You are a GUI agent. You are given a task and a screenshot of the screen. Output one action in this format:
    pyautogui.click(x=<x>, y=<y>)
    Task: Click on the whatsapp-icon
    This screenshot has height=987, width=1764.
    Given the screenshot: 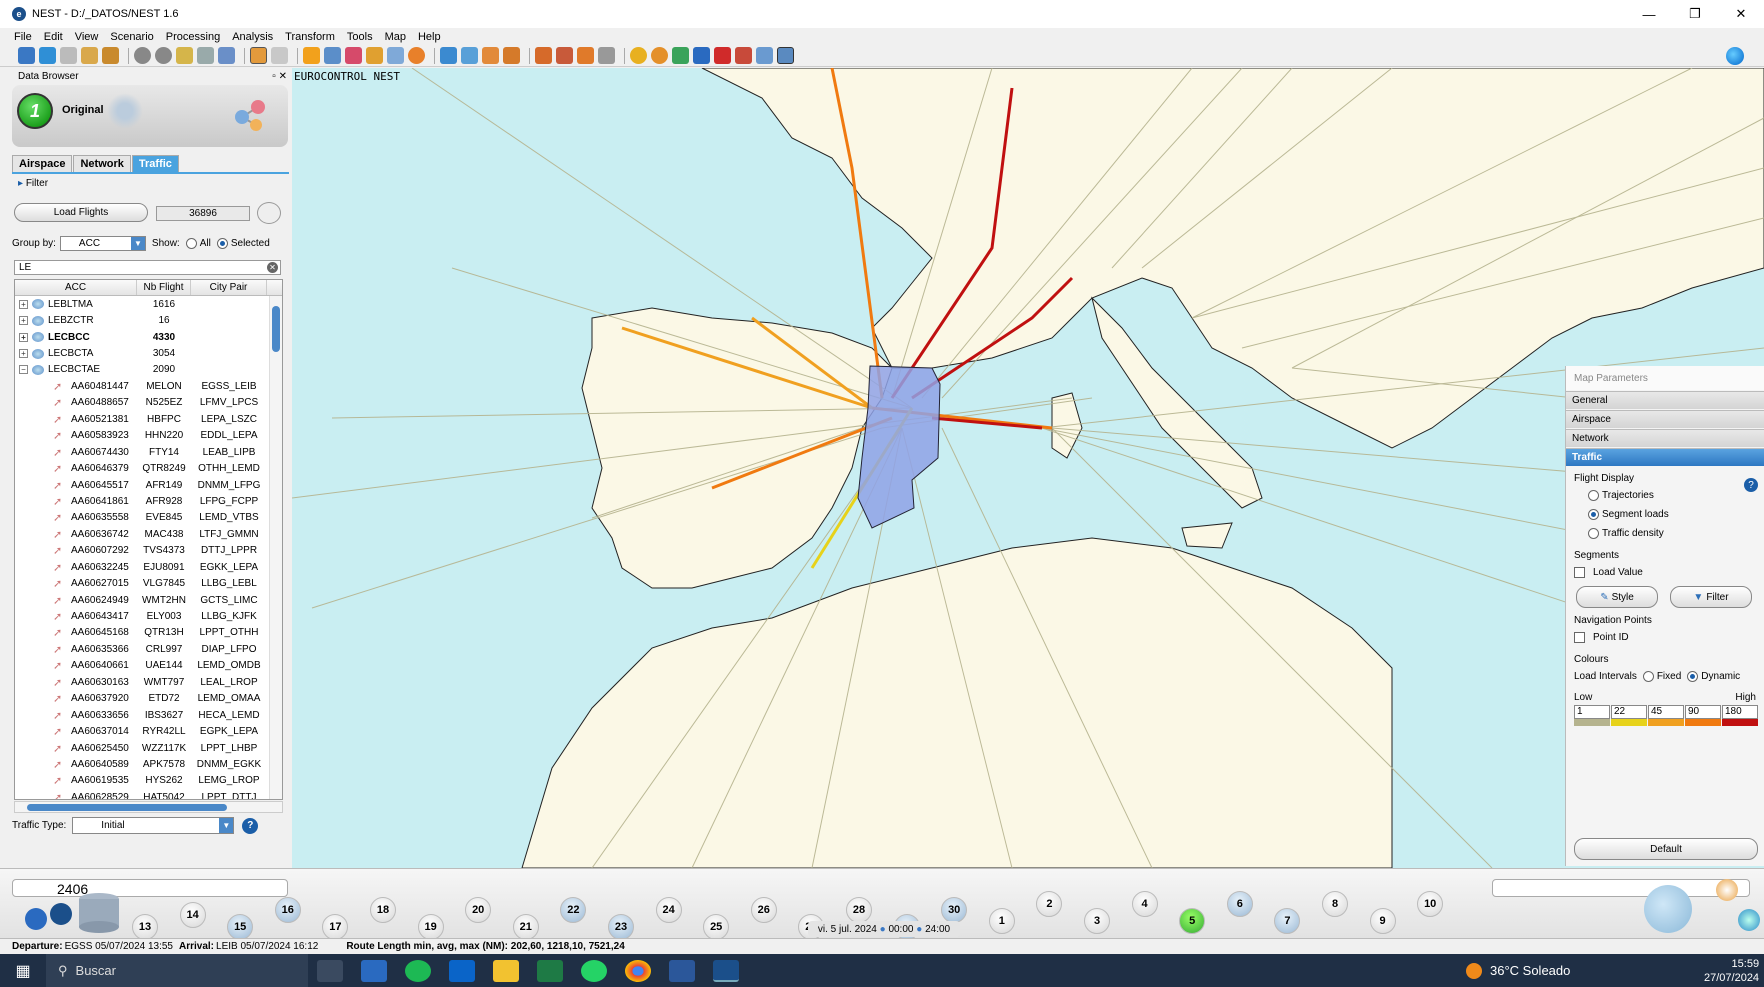 What is the action you would take?
    pyautogui.click(x=594, y=970)
    